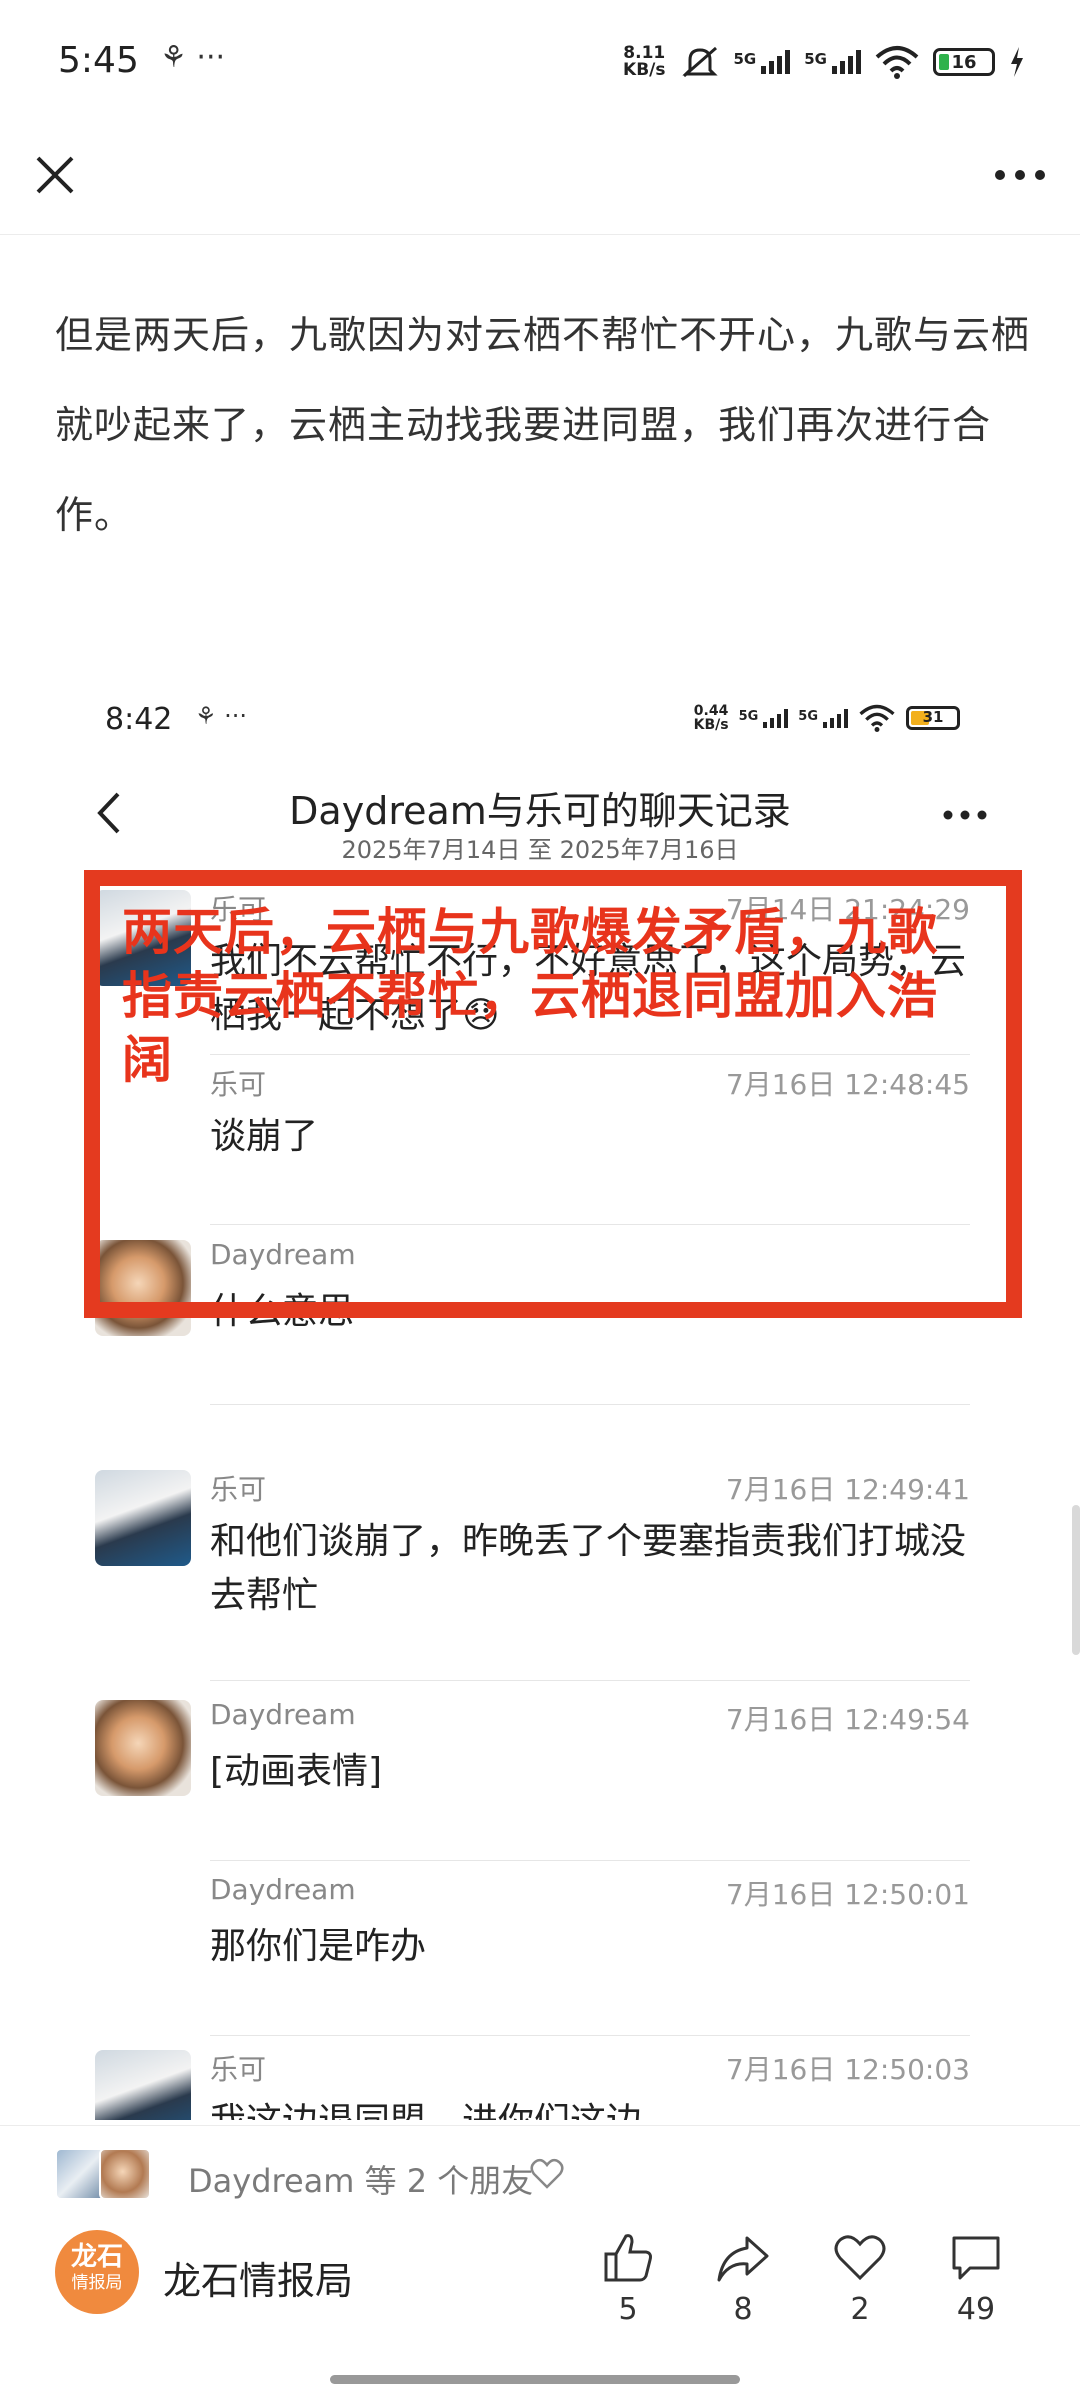  I want to click on message-time: 7月16日 12:49:41, so click(847, 1489).